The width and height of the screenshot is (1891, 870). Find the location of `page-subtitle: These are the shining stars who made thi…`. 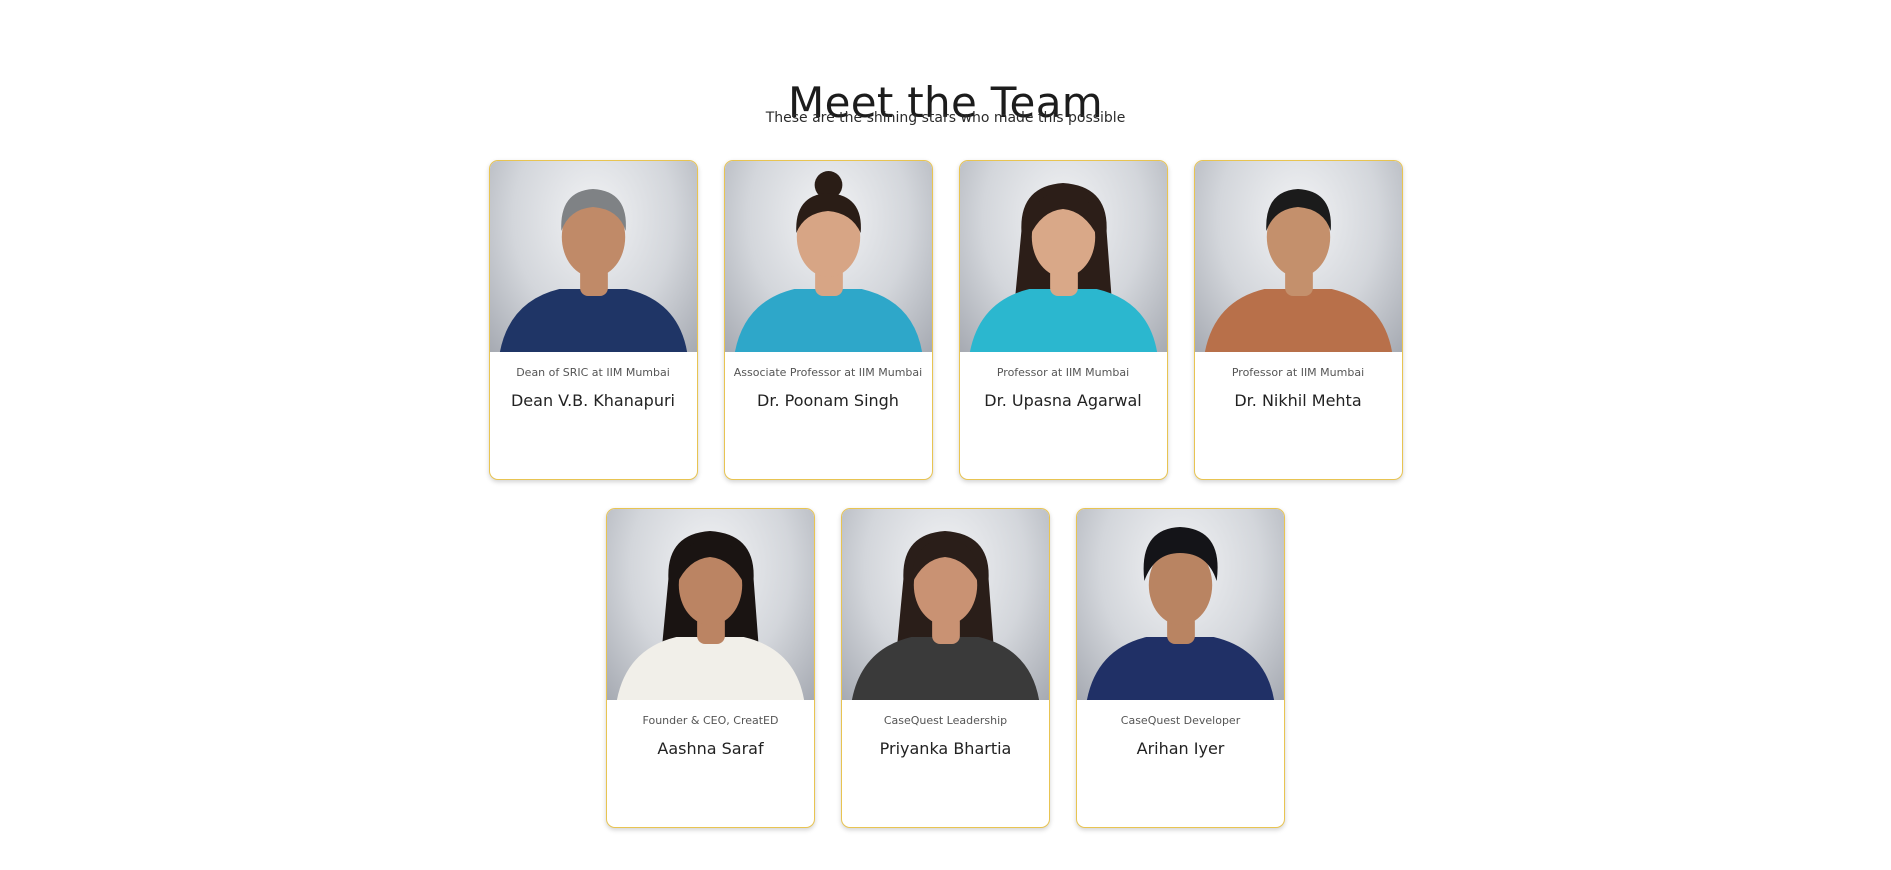

page-subtitle: These are the shining stars who made thi… is located at coordinates (945, 118).